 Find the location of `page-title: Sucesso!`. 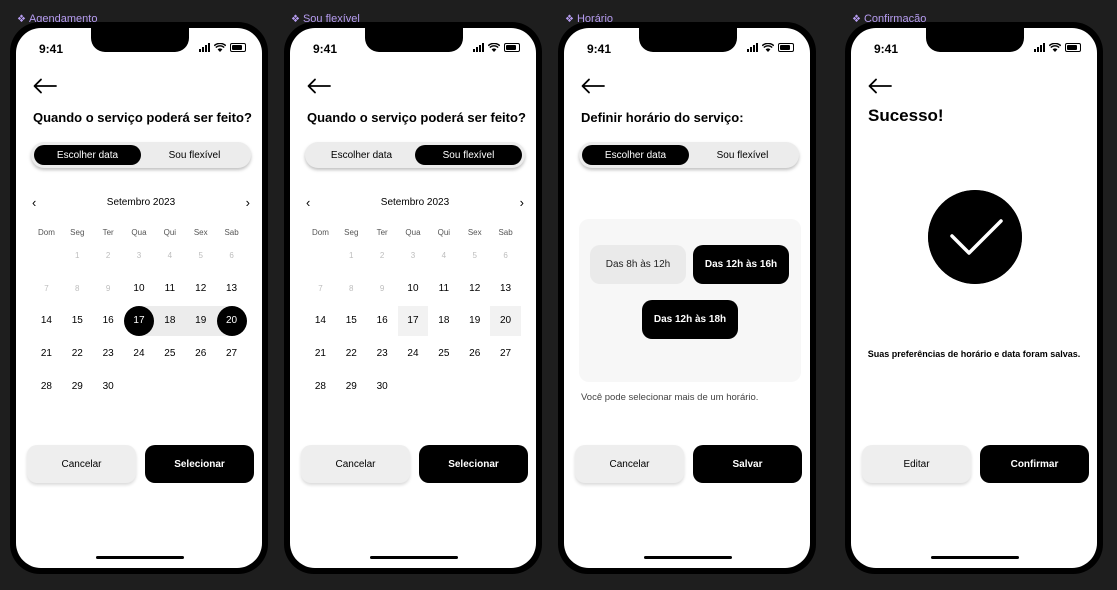

page-title: Sucesso! is located at coordinates (906, 115).